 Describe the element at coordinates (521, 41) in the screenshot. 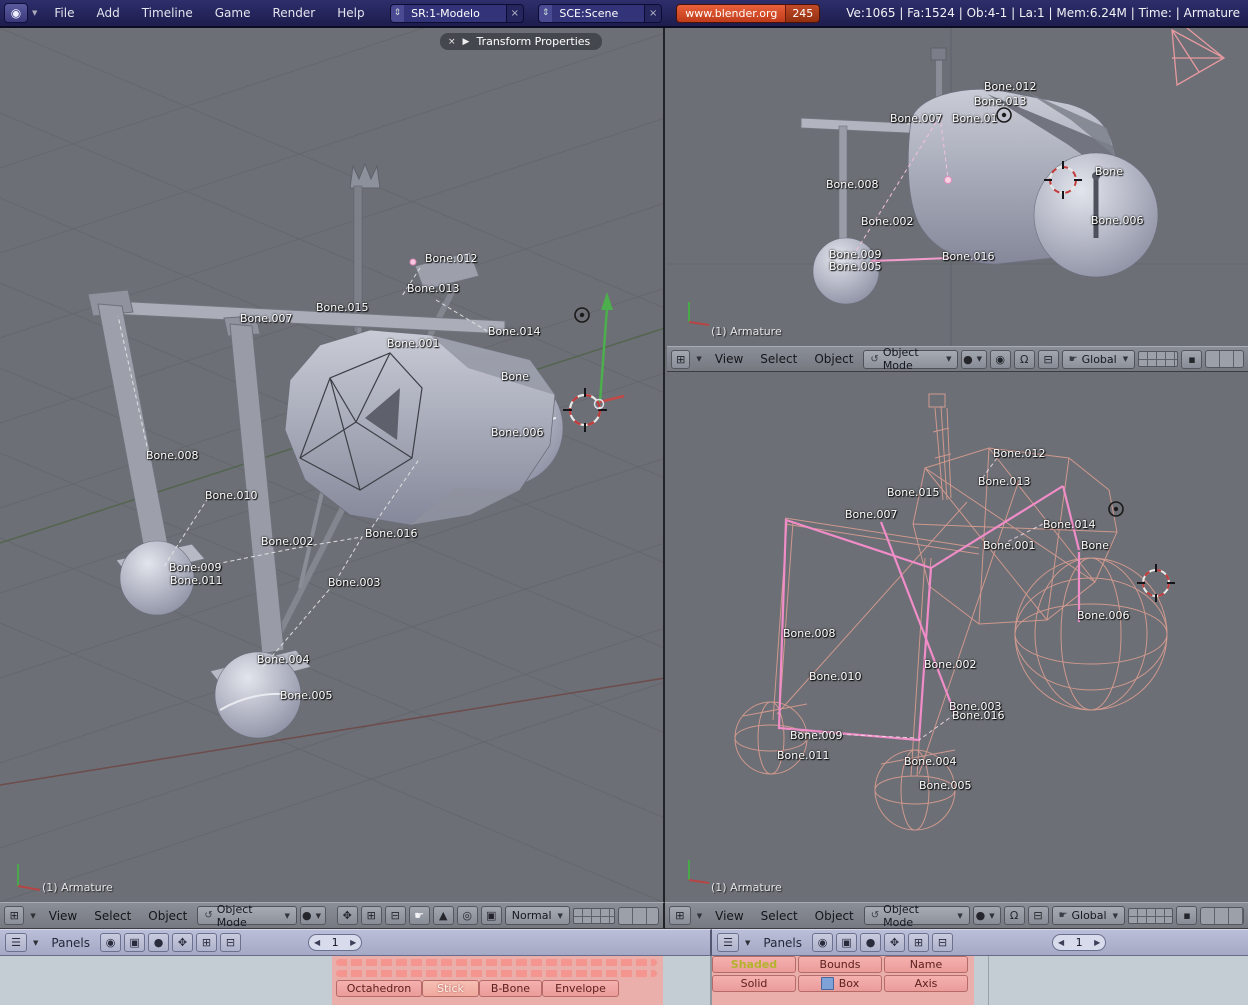

I see `transform-properties-panel: × ▶ Transform Properties` at that location.